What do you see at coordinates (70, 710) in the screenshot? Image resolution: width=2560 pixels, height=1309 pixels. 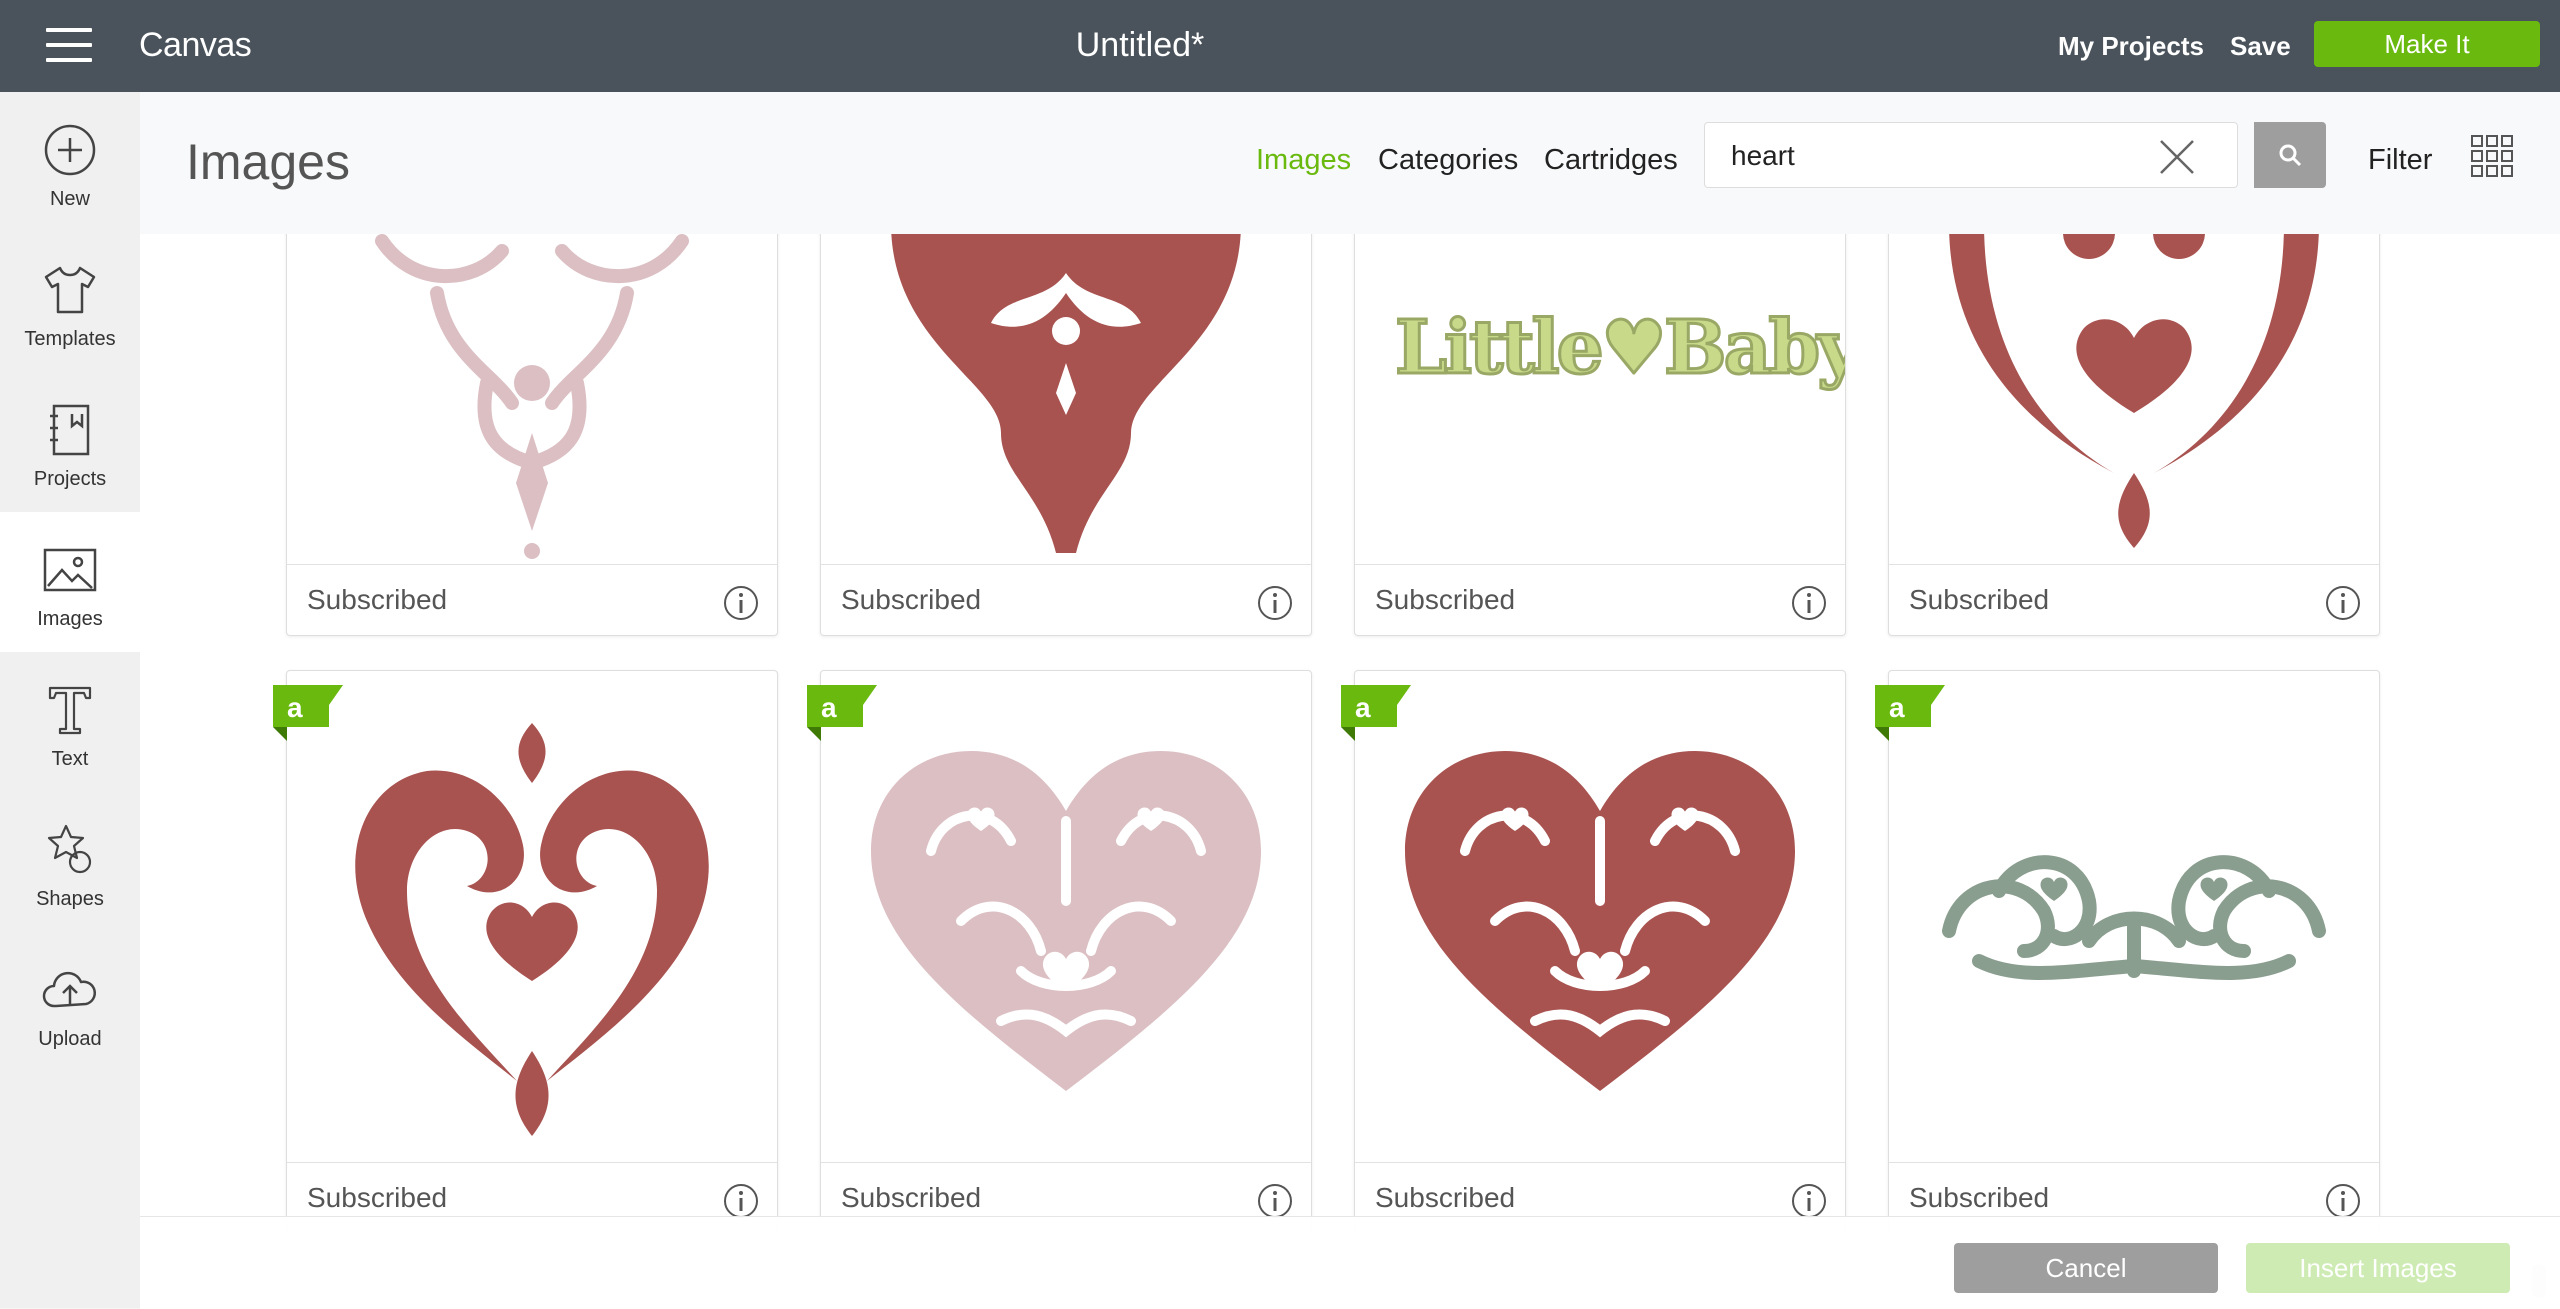 I see `text-icon` at bounding box center [70, 710].